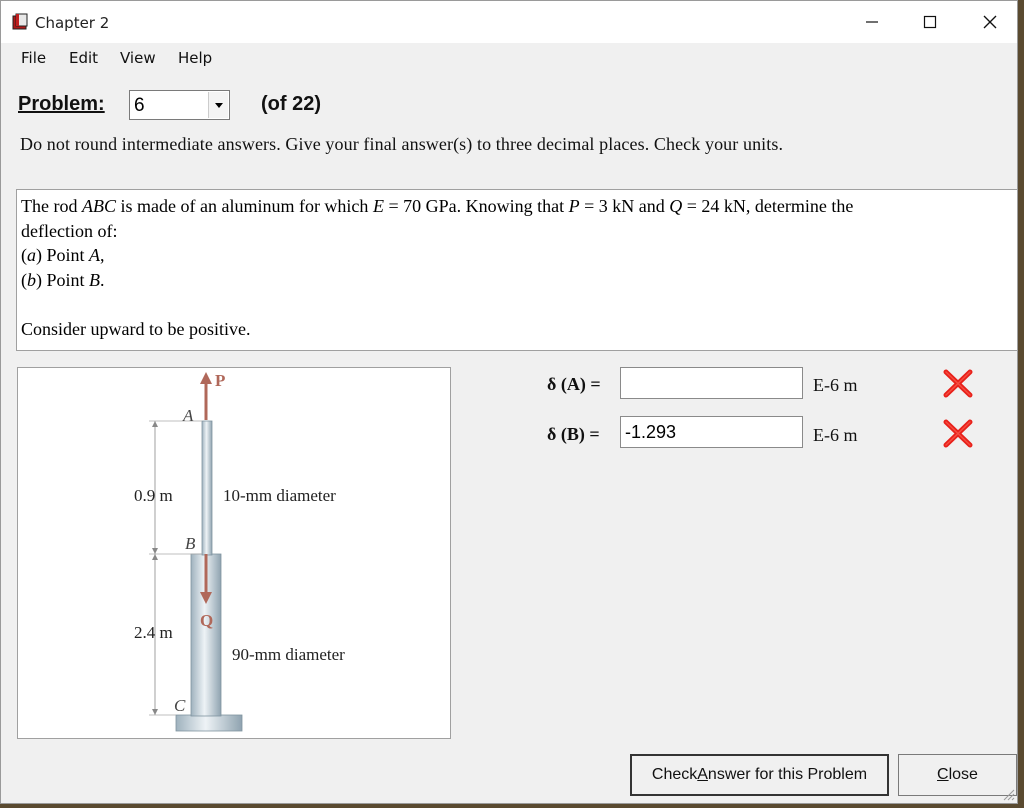  What do you see at coordinates (206, 378) in the screenshot?
I see `load-p-arrowhead` at bounding box center [206, 378].